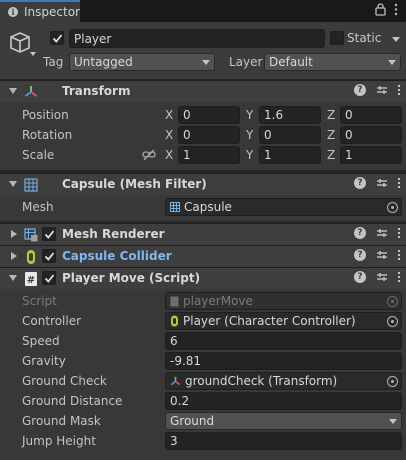  I want to click on gameobject-active-checkbox, so click(57, 38).